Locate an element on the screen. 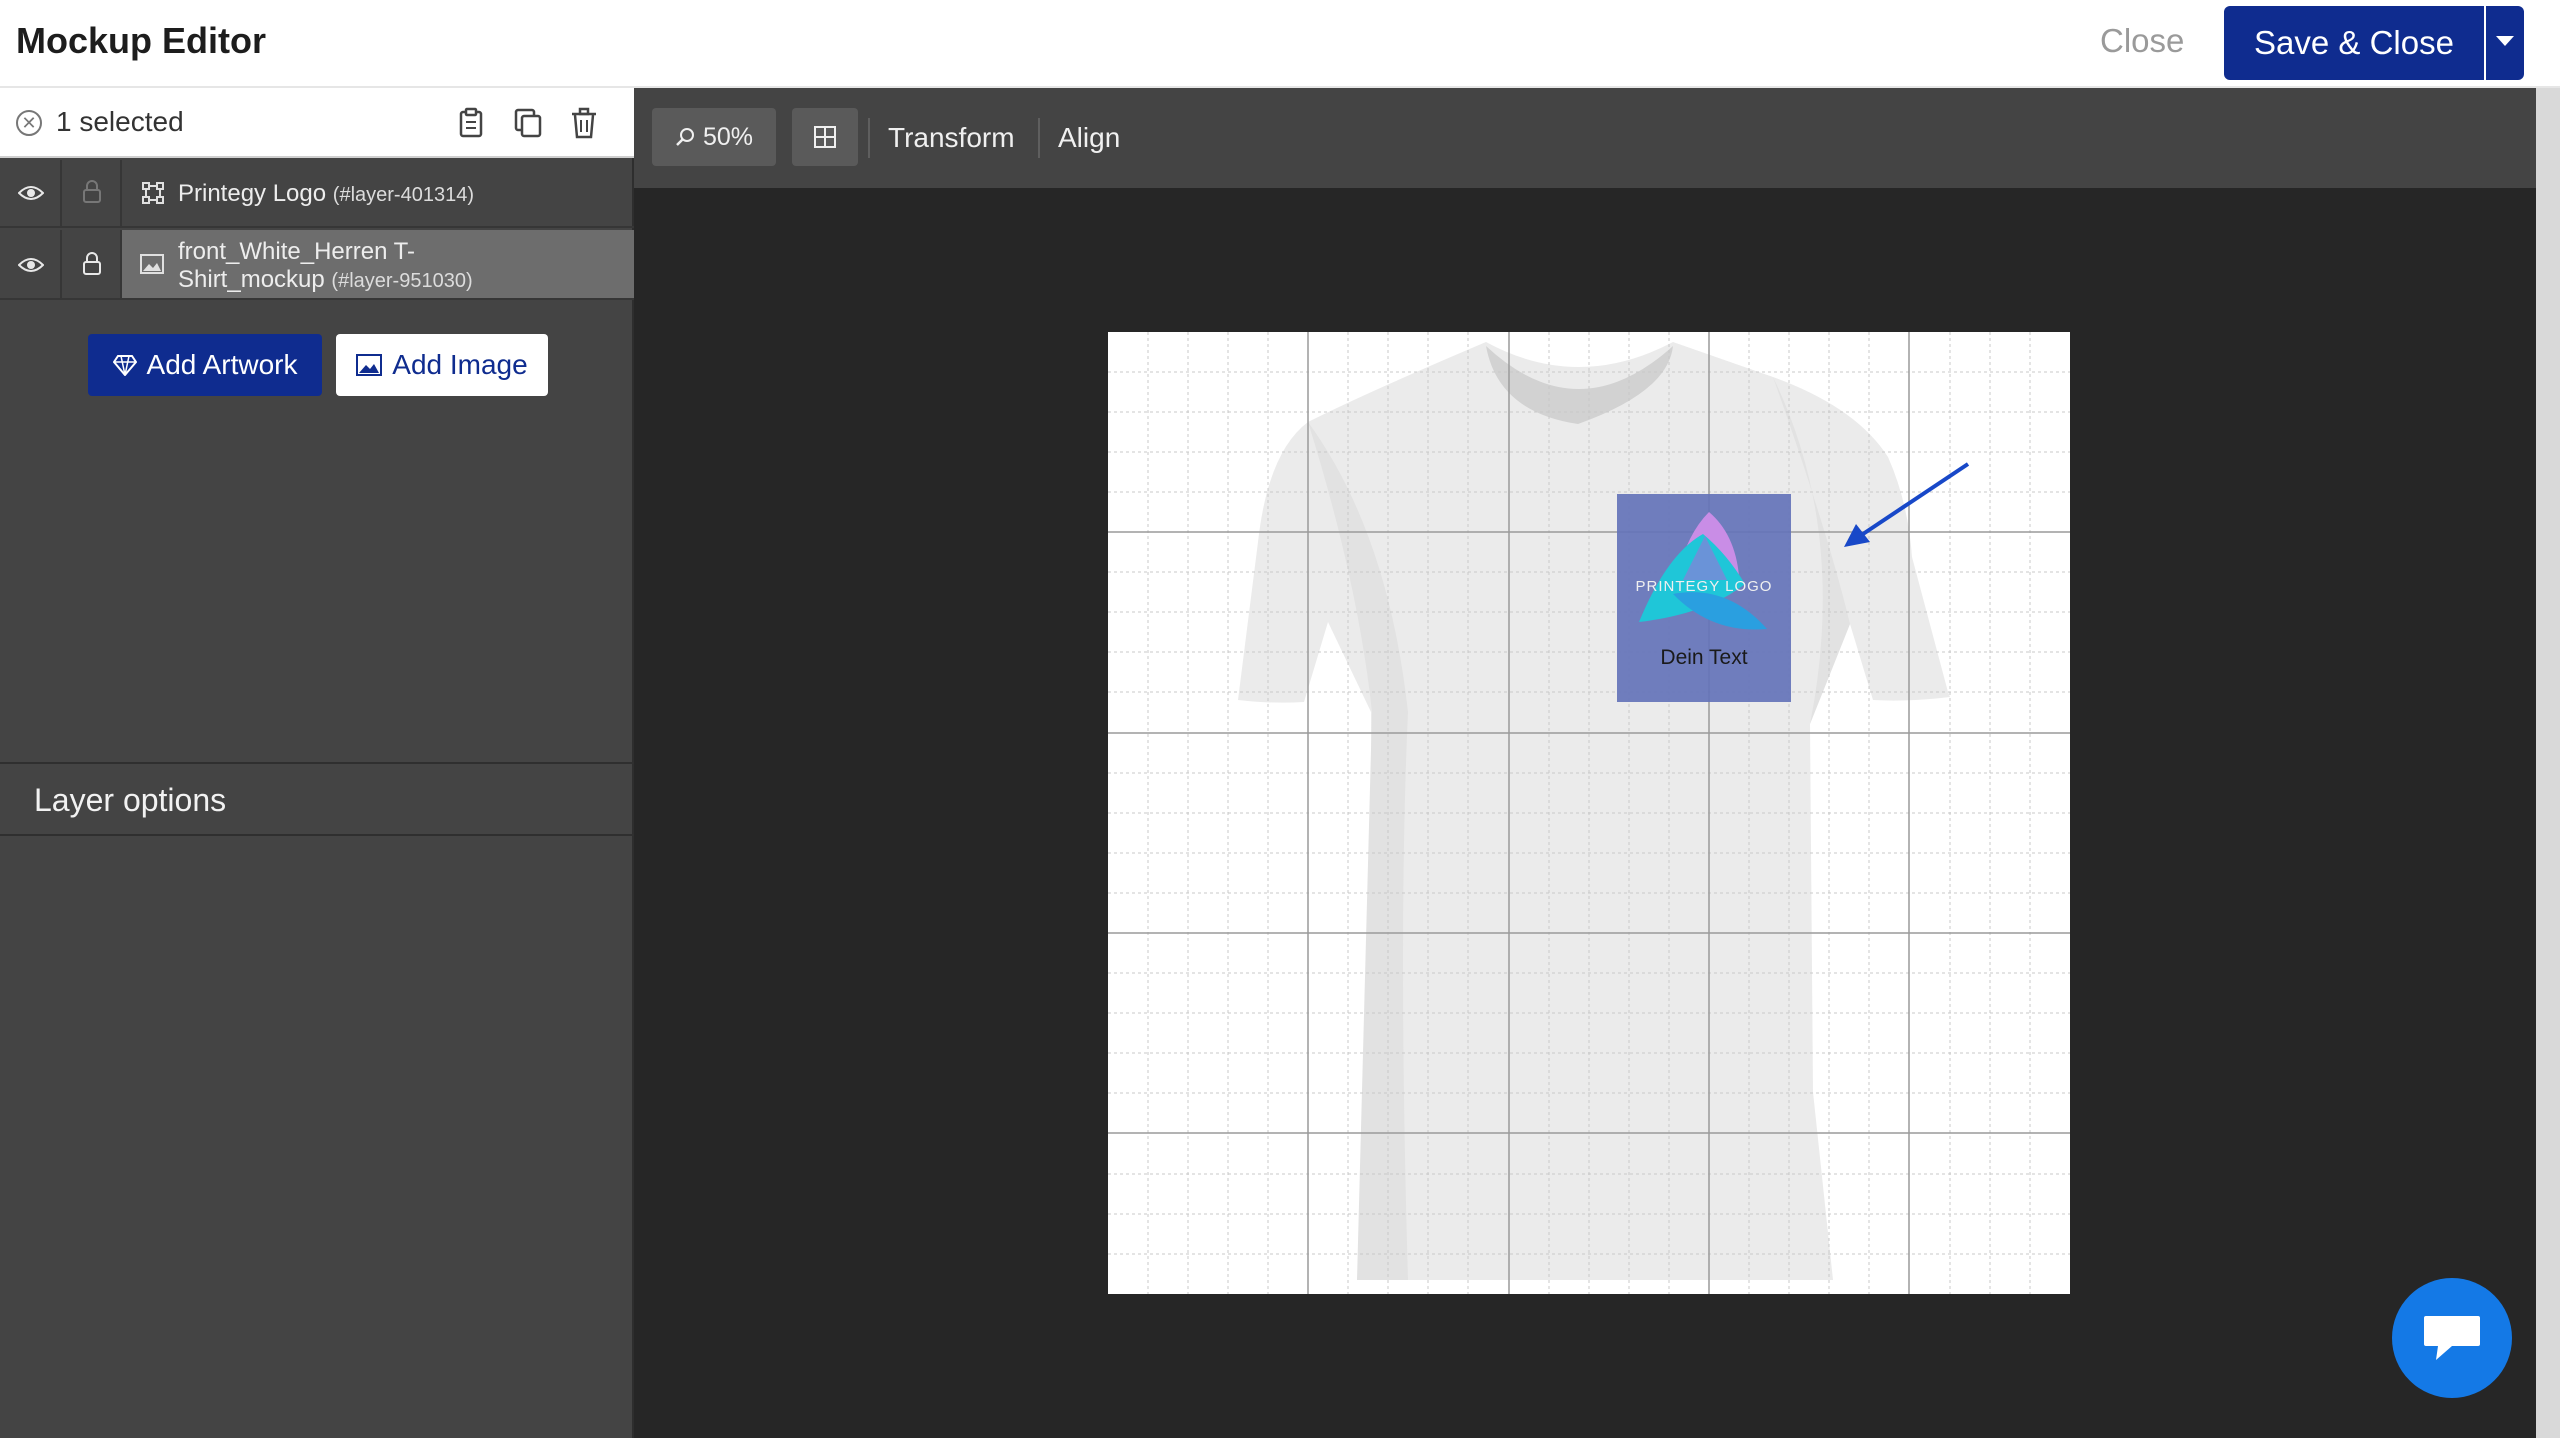 Image resolution: width=2560 pixels, height=1438 pixels. add-image-button: Add Image is located at coordinates (442, 365).